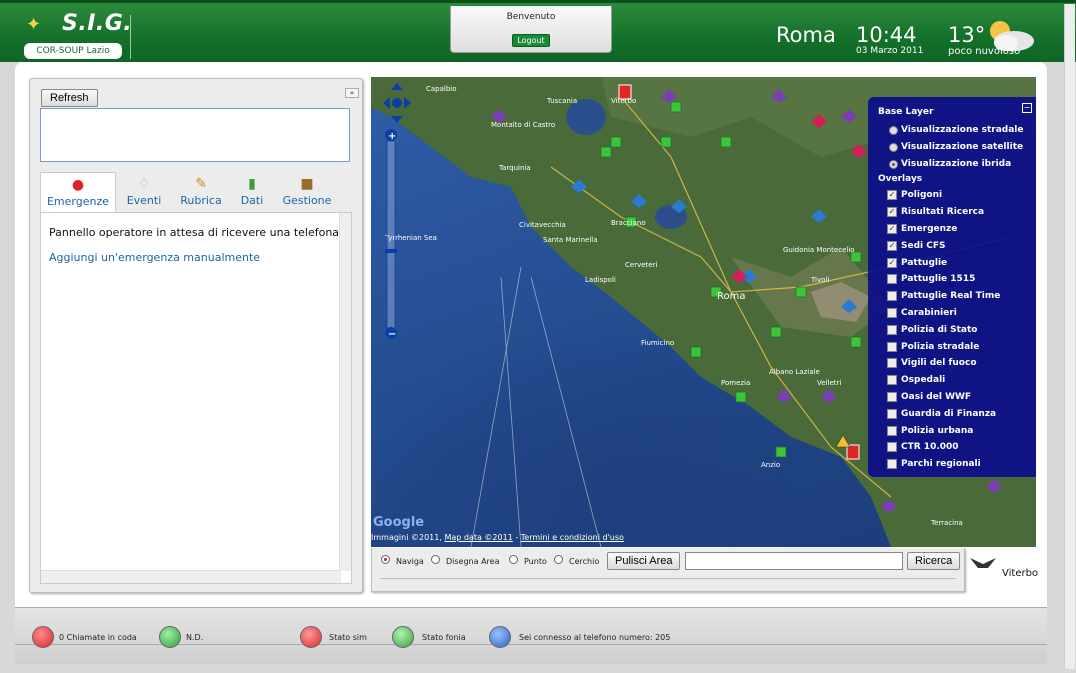 This screenshot has height=673, width=1076. What do you see at coordinates (952, 279) in the screenshot?
I see `overlay-pattuglie-1515: Pattuglie 1515` at bounding box center [952, 279].